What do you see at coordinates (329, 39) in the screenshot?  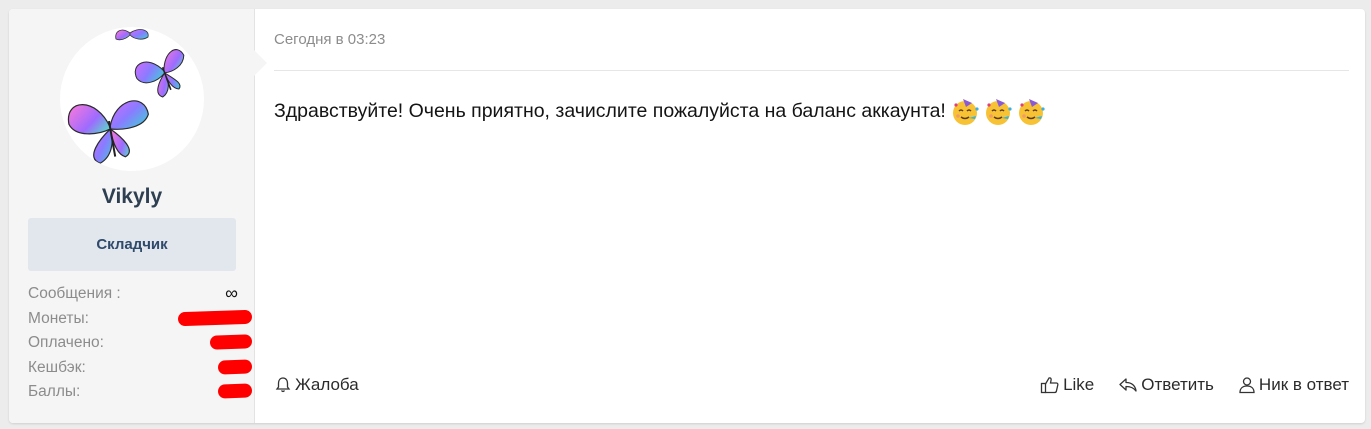 I see `post-date: Сегодня в 03:23` at bounding box center [329, 39].